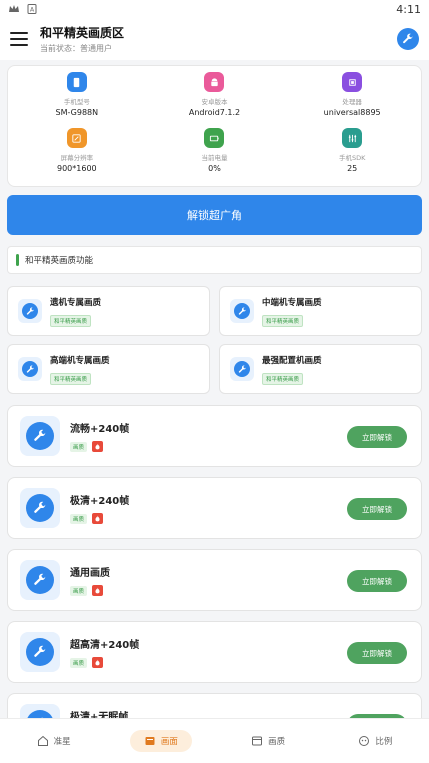  Describe the element at coordinates (62, 742) in the screenshot. I see `nav-label: 准星` at that location.